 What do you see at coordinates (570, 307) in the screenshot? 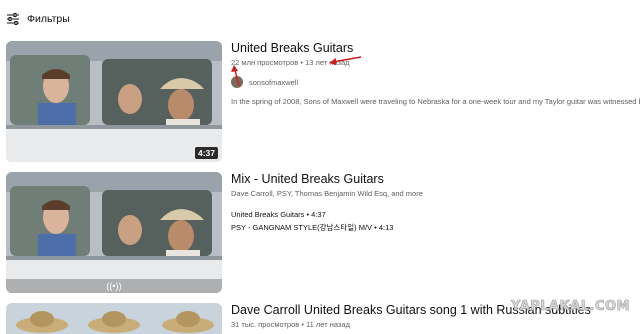
I see `watermark: YAPLAKAL.COM` at bounding box center [570, 307].